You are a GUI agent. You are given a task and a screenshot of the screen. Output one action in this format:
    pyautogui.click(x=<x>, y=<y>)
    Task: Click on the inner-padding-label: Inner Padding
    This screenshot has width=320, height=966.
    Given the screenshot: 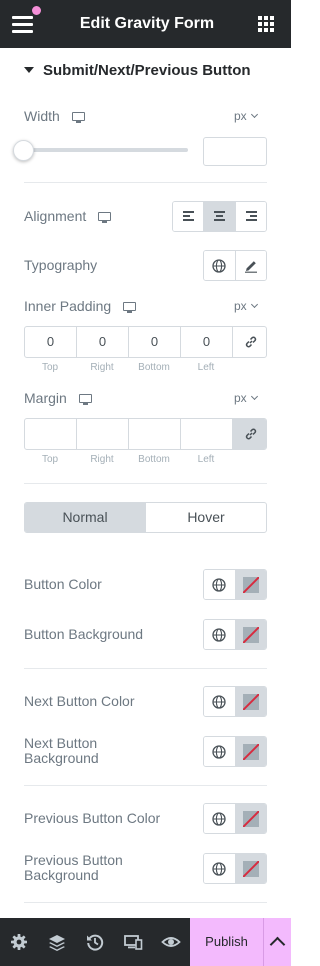 What is the action you would take?
    pyautogui.click(x=80, y=306)
    